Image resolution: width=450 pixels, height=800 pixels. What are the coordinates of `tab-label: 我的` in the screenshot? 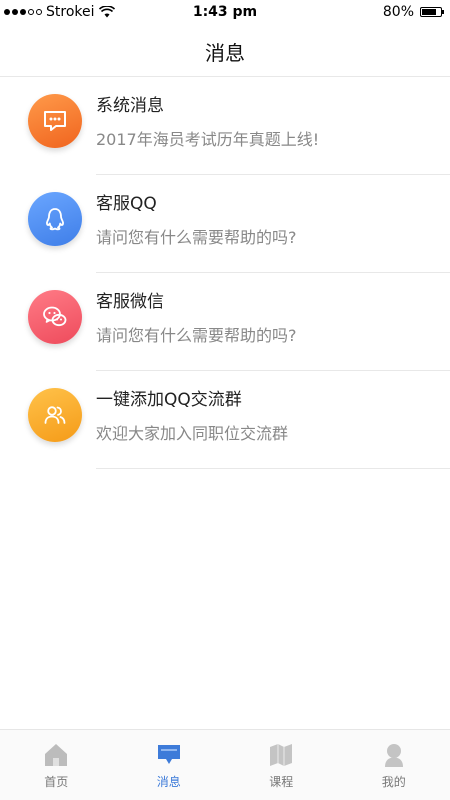 It's located at (393, 781).